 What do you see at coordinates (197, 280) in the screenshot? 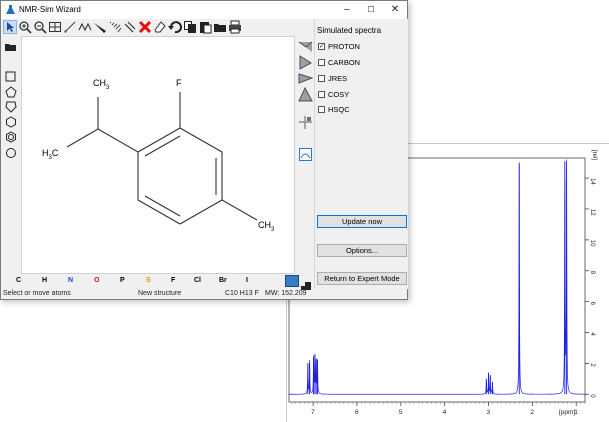
I see `element-cl-button: Cl` at bounding box center [197, 280].